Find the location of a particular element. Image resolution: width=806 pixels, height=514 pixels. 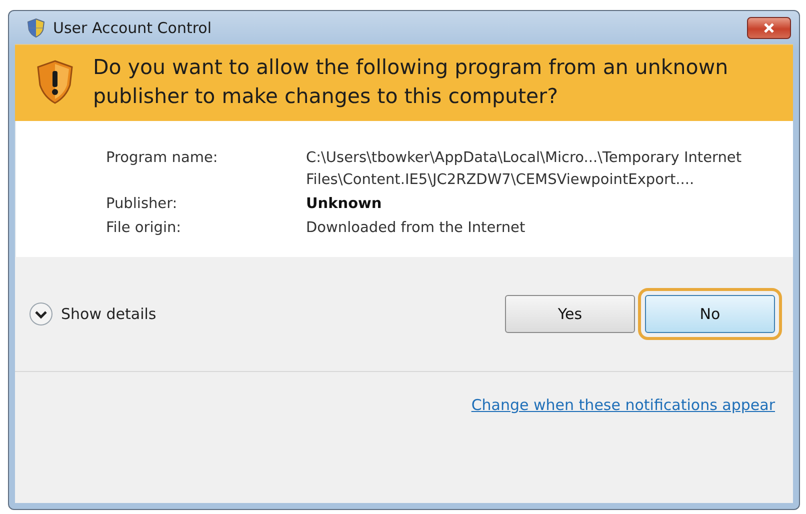

chevron-icon is located at coordinates (41, 314).